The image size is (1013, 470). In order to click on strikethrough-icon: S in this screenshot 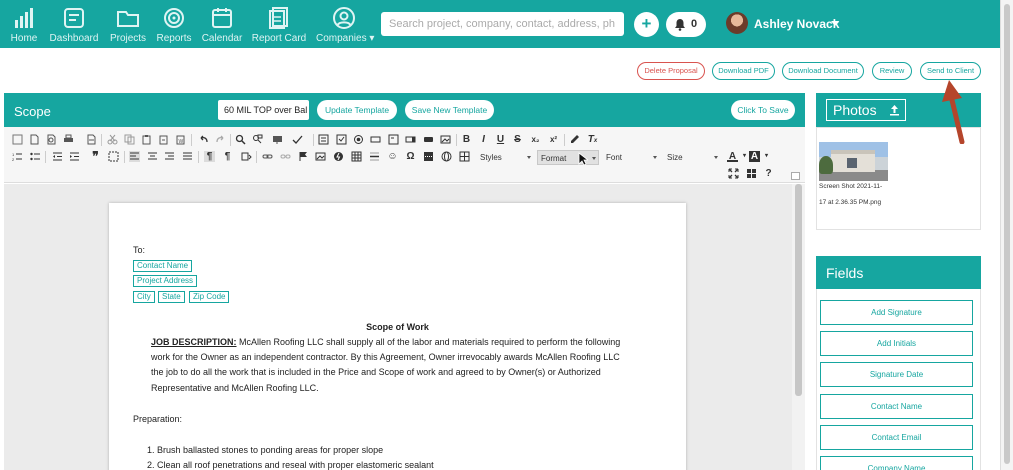, I will do `click(517, 139)`.